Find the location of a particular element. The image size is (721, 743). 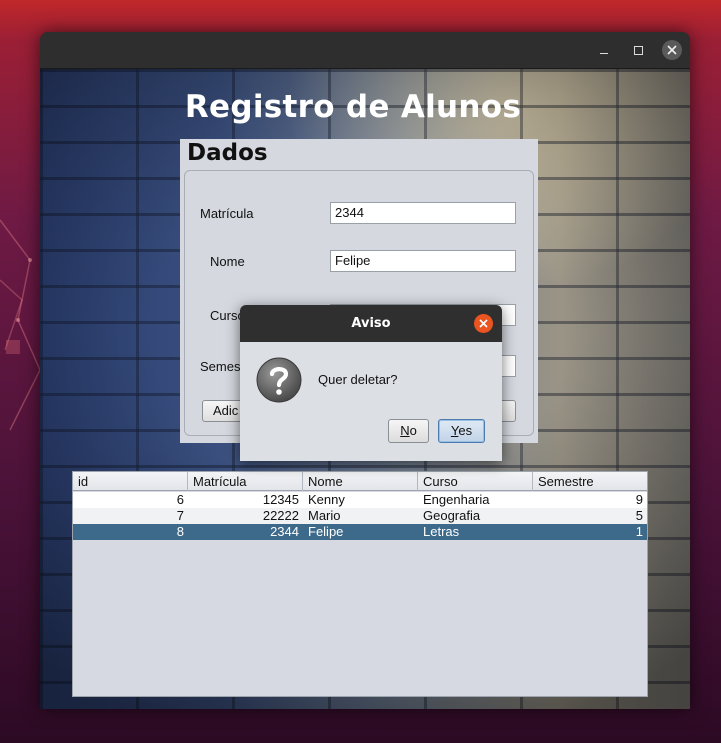

cell-matricula: 2344 is located at coordinates (284, 531).